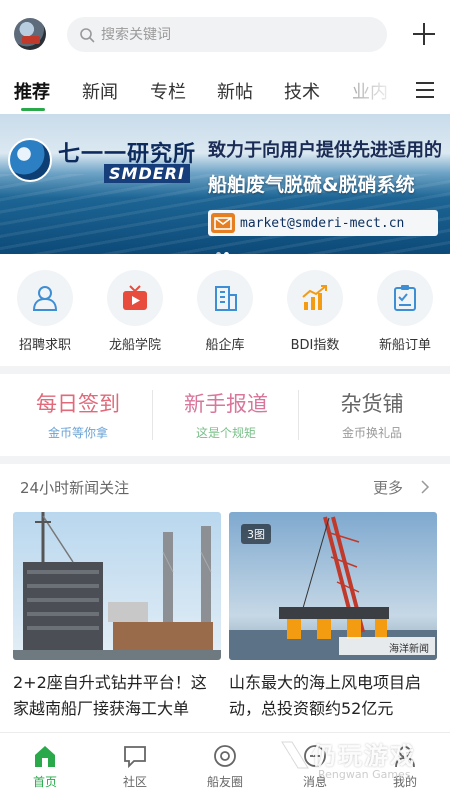 Image resolution: width=450 pixels, height=800 pixels. What do you see at coordinates (225, 487) in the screenshot?
I see `news-section-header: 24小时新闻关注 更多` at bounding box center [225, 487].